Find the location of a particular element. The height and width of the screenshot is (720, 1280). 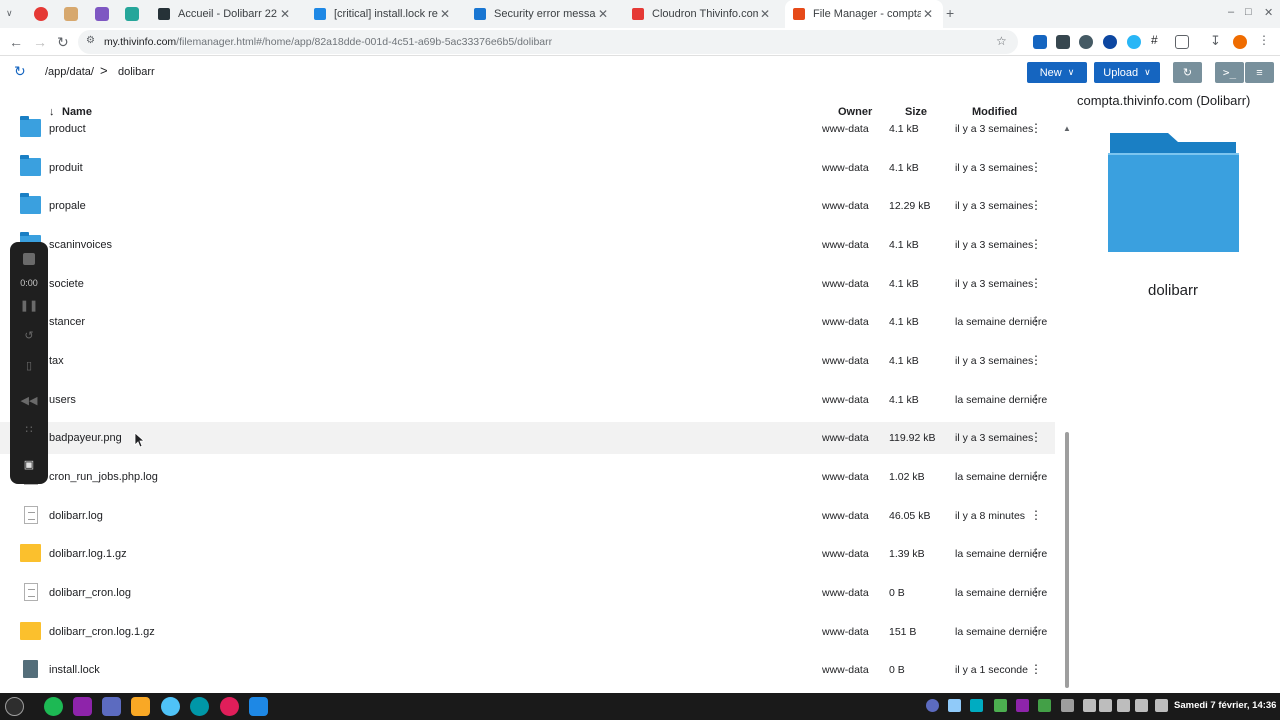

menu-button: ≡ is located at coordinates (1259, 72).